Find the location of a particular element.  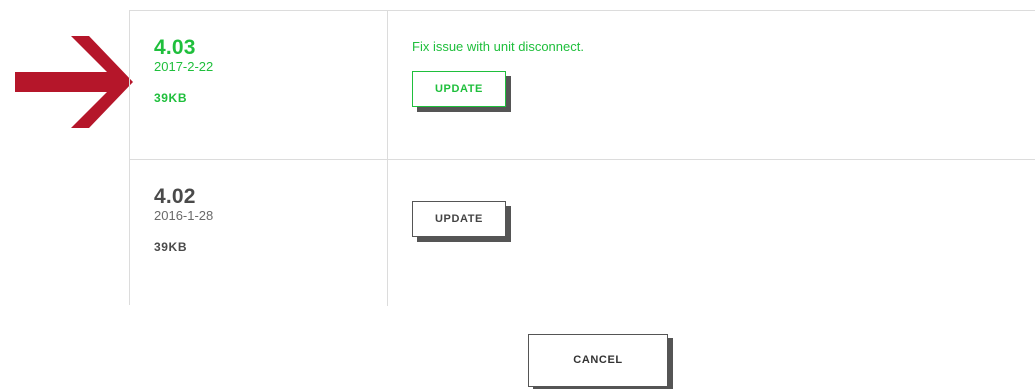

version-details: Fix issue with unit disconnect. UPDATE is located at coordinates (498, 73).